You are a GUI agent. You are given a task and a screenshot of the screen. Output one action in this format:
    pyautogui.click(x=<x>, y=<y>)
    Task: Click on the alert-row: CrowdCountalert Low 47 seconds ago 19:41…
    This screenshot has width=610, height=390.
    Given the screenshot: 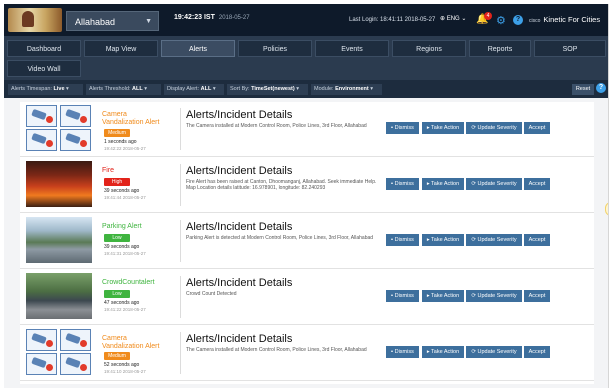 What is the action you would take?
    pyautogui.click(x=307, y=297)
    